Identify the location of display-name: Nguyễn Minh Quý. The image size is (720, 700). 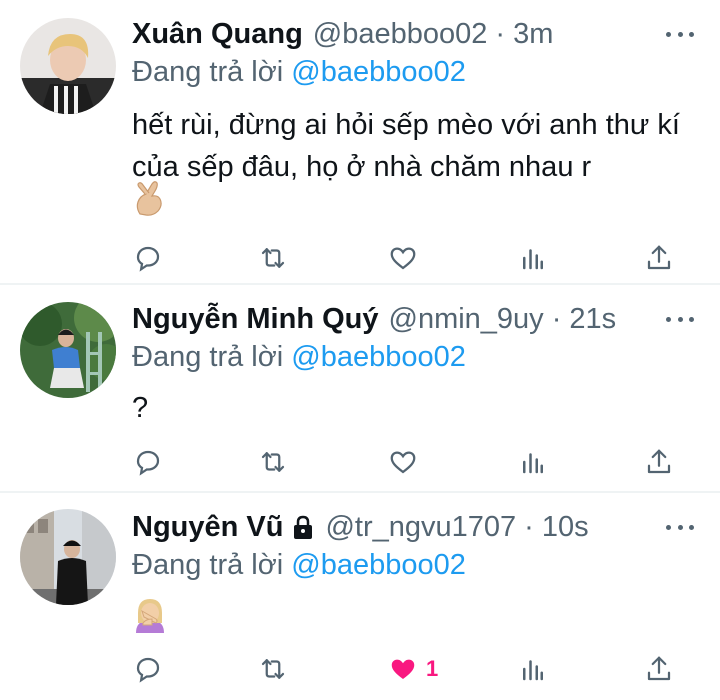
(255, 319).